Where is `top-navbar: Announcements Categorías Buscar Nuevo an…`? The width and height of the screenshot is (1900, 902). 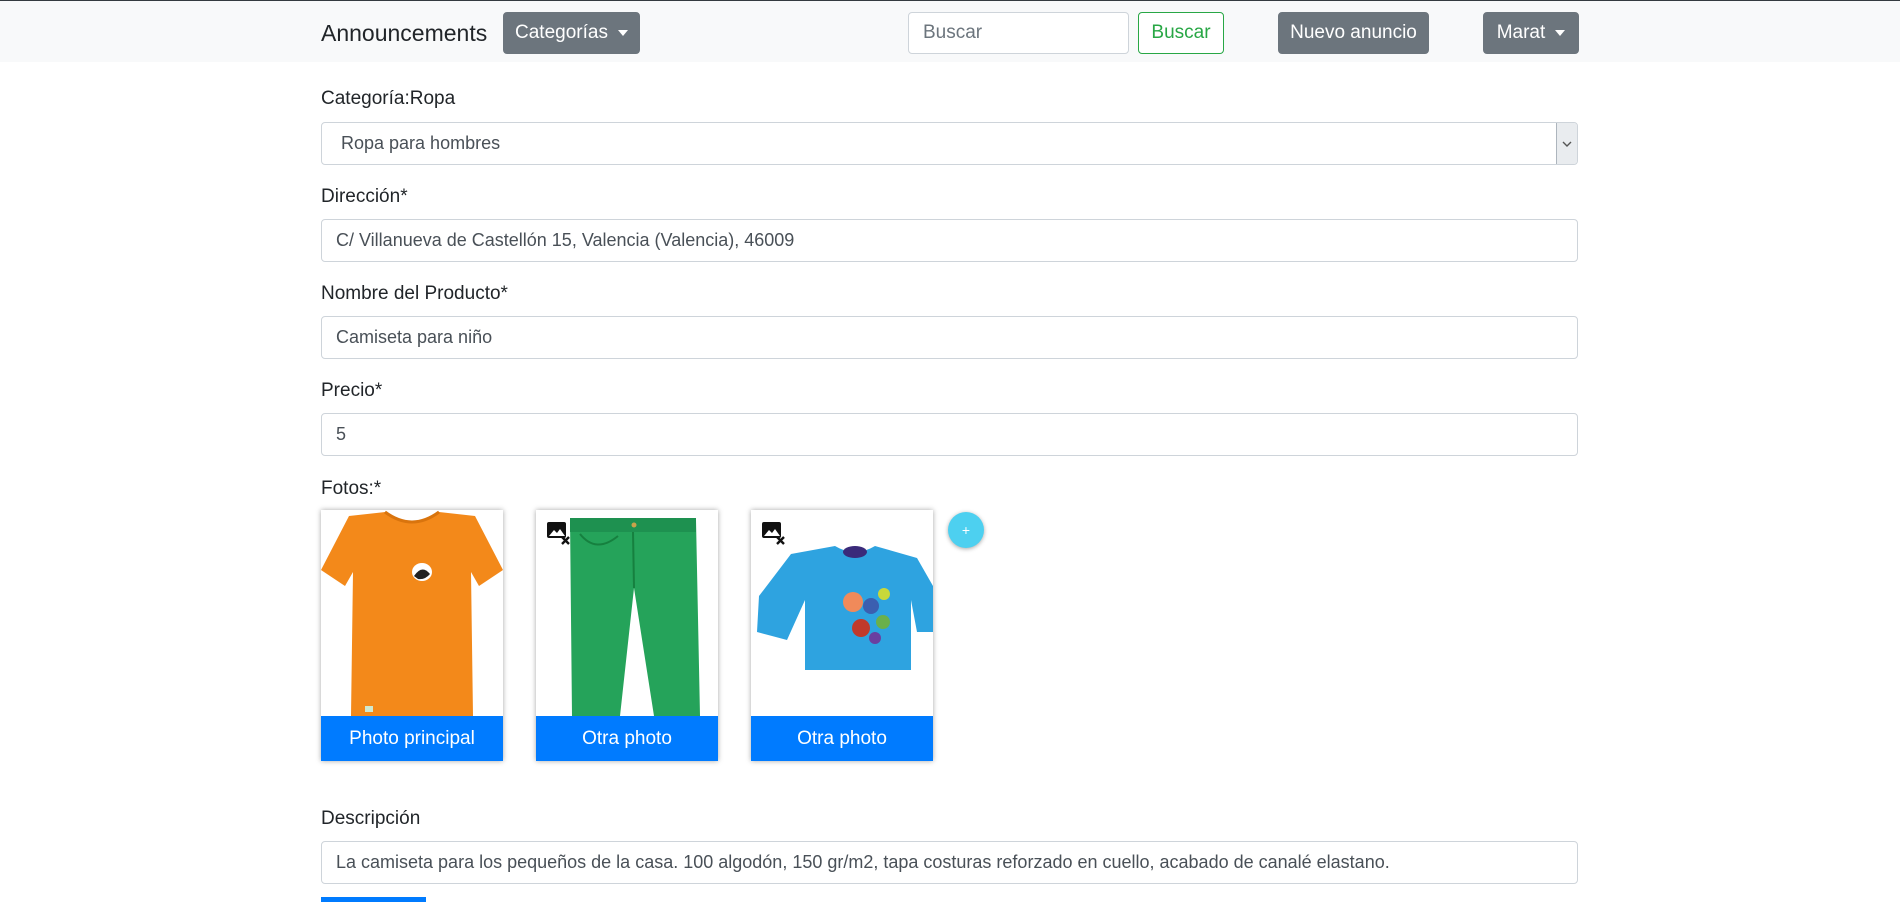 top-navbar: Announcements Categorías Buscar Nuevo an… is located at coordinates (950, 31).